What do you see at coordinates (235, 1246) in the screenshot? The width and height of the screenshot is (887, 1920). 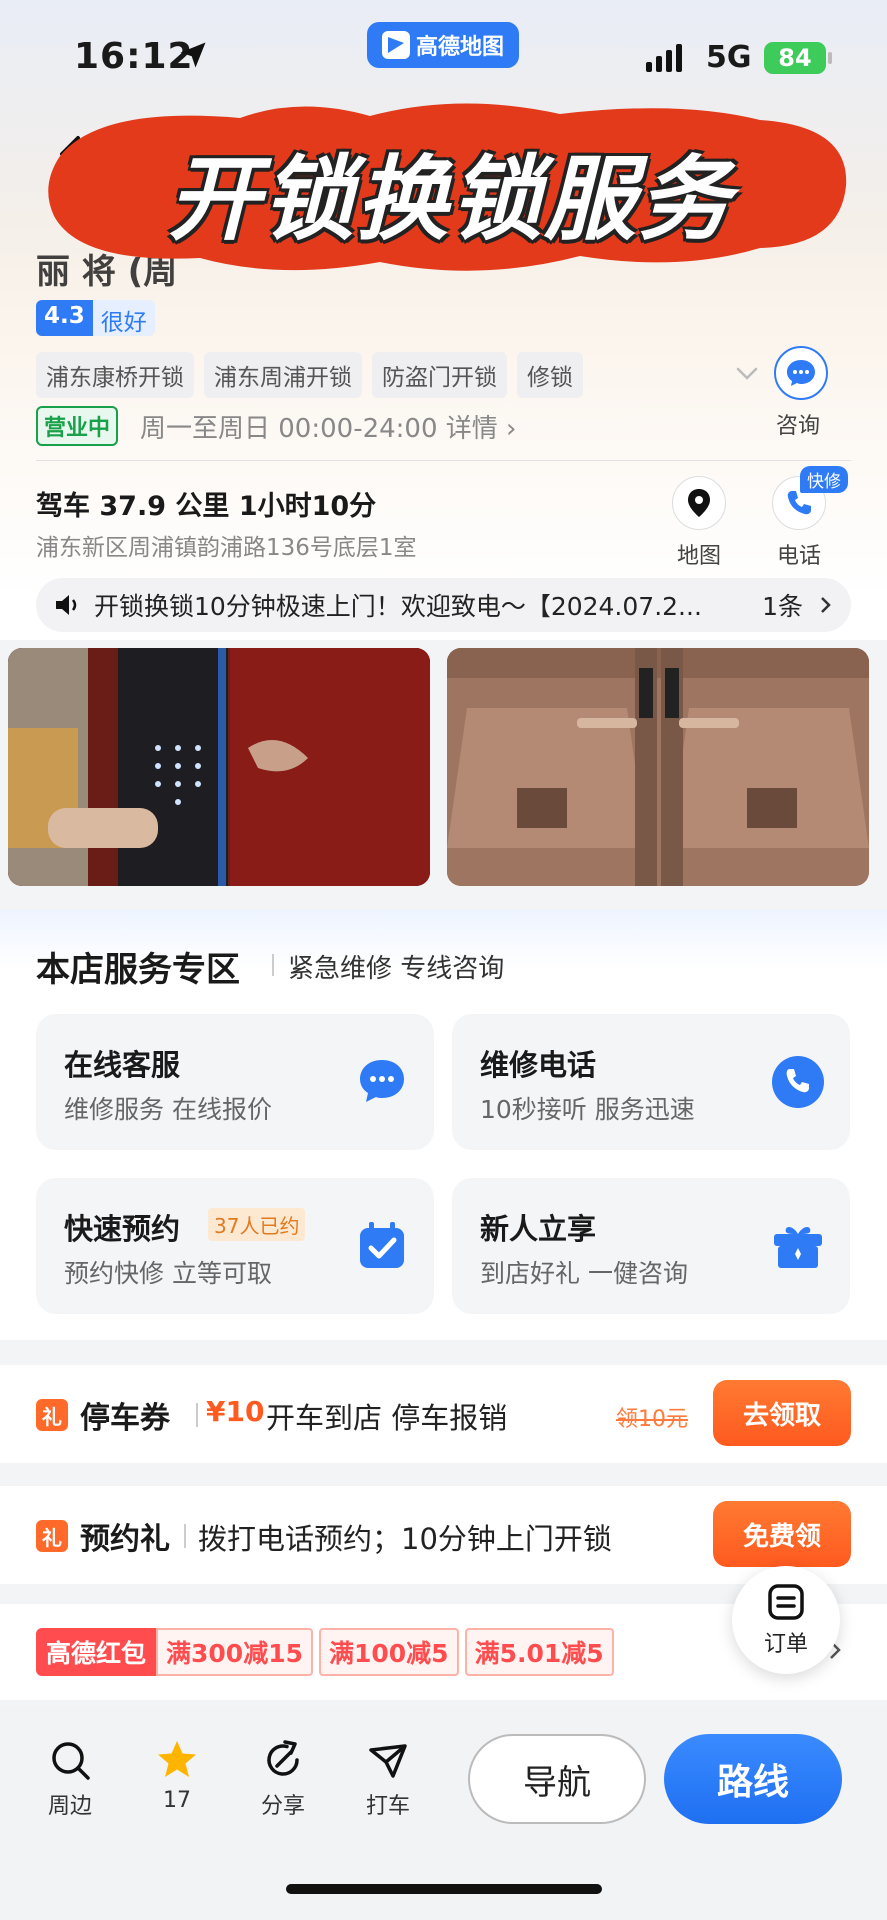 I see `service-card-quick-booking: 快速预约 37人已约 预约快修 立等可取` at bounding box center [235, 1246].